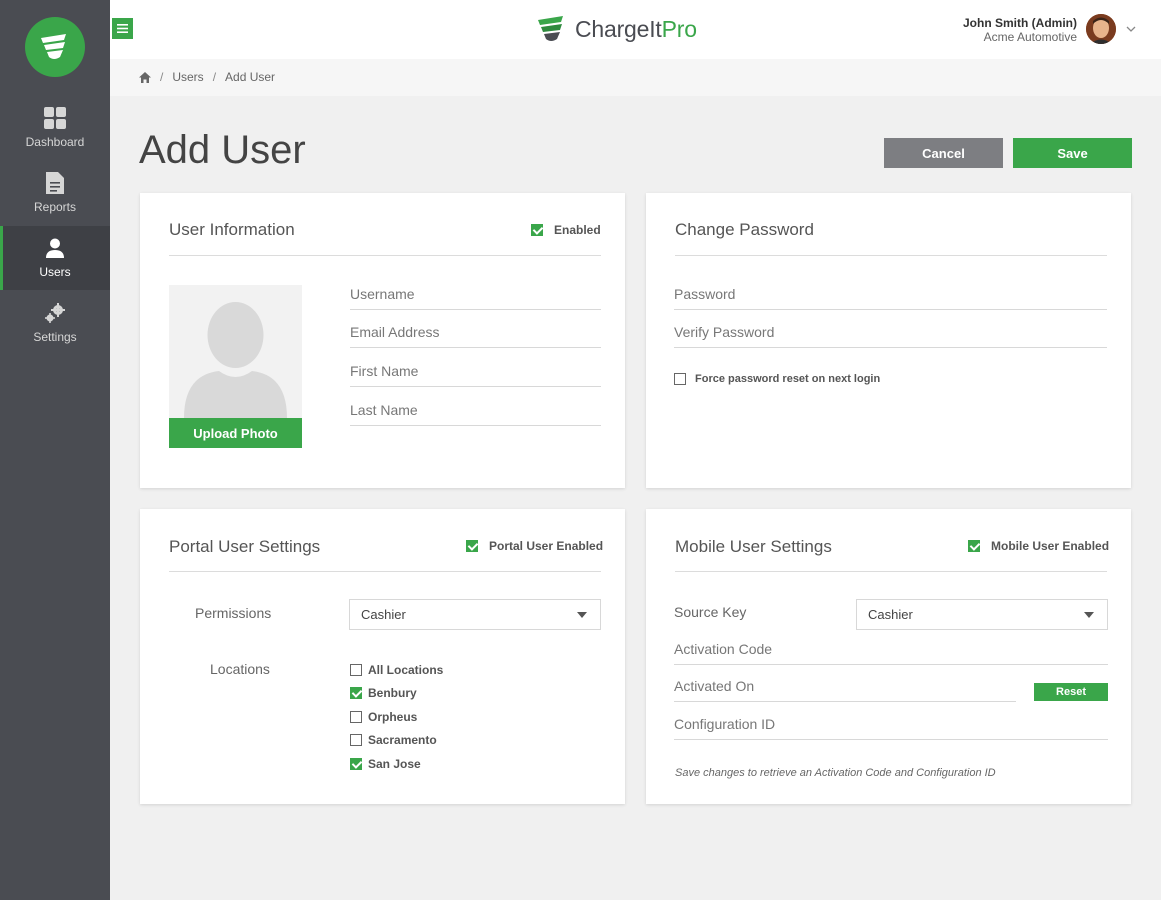  Describe the element at coordinates (1071, 692) in the screenshot. I see `reset-button: Reset` at that location.